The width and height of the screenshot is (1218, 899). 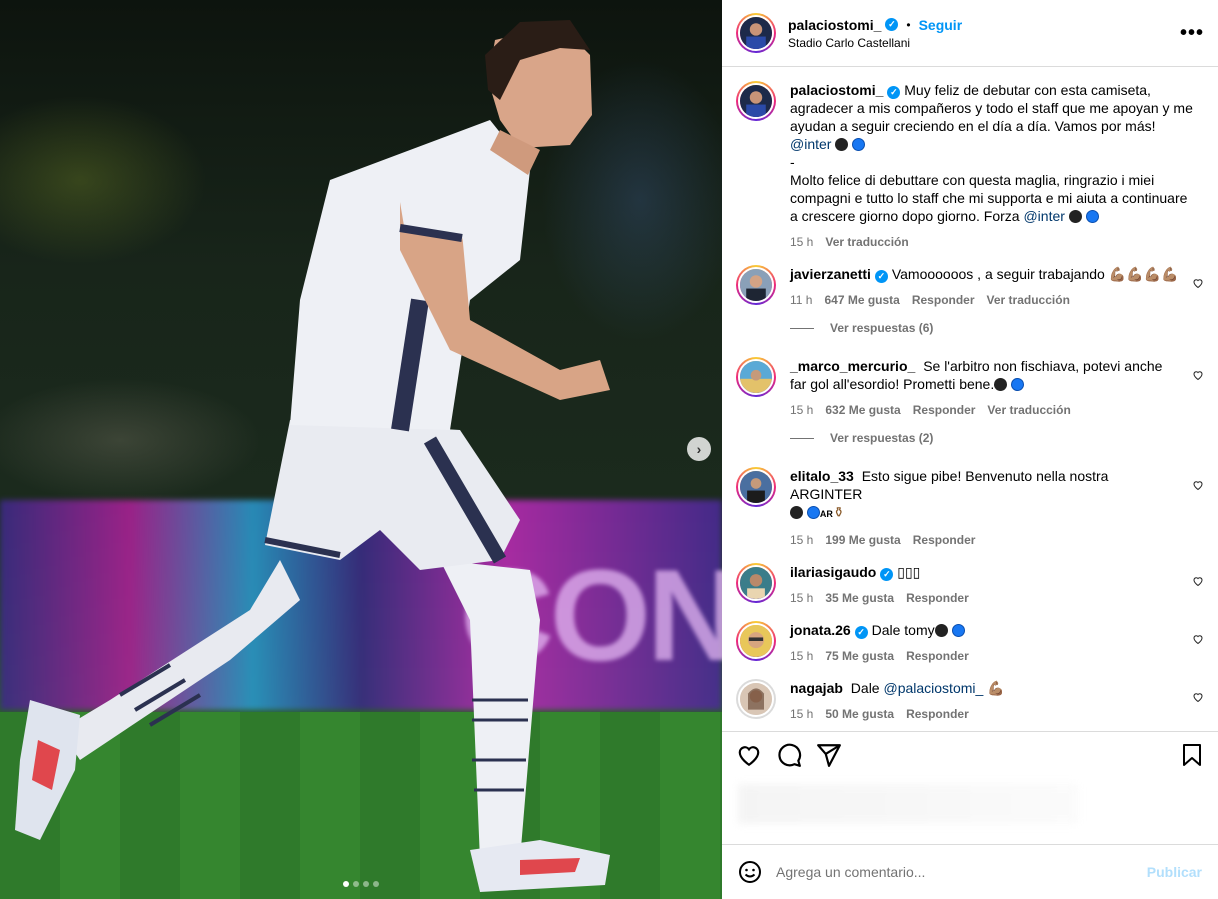 I want to click on mention-link: @palaciostomi_, so click(x=933, y=688).